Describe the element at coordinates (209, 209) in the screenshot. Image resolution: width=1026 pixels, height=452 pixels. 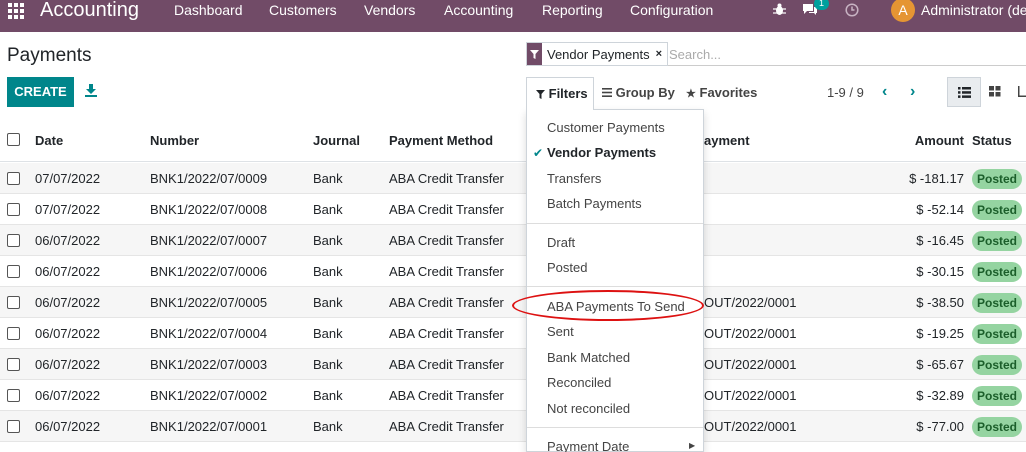
I see `cell-number: BNK1/2022/07/0008` at that location.